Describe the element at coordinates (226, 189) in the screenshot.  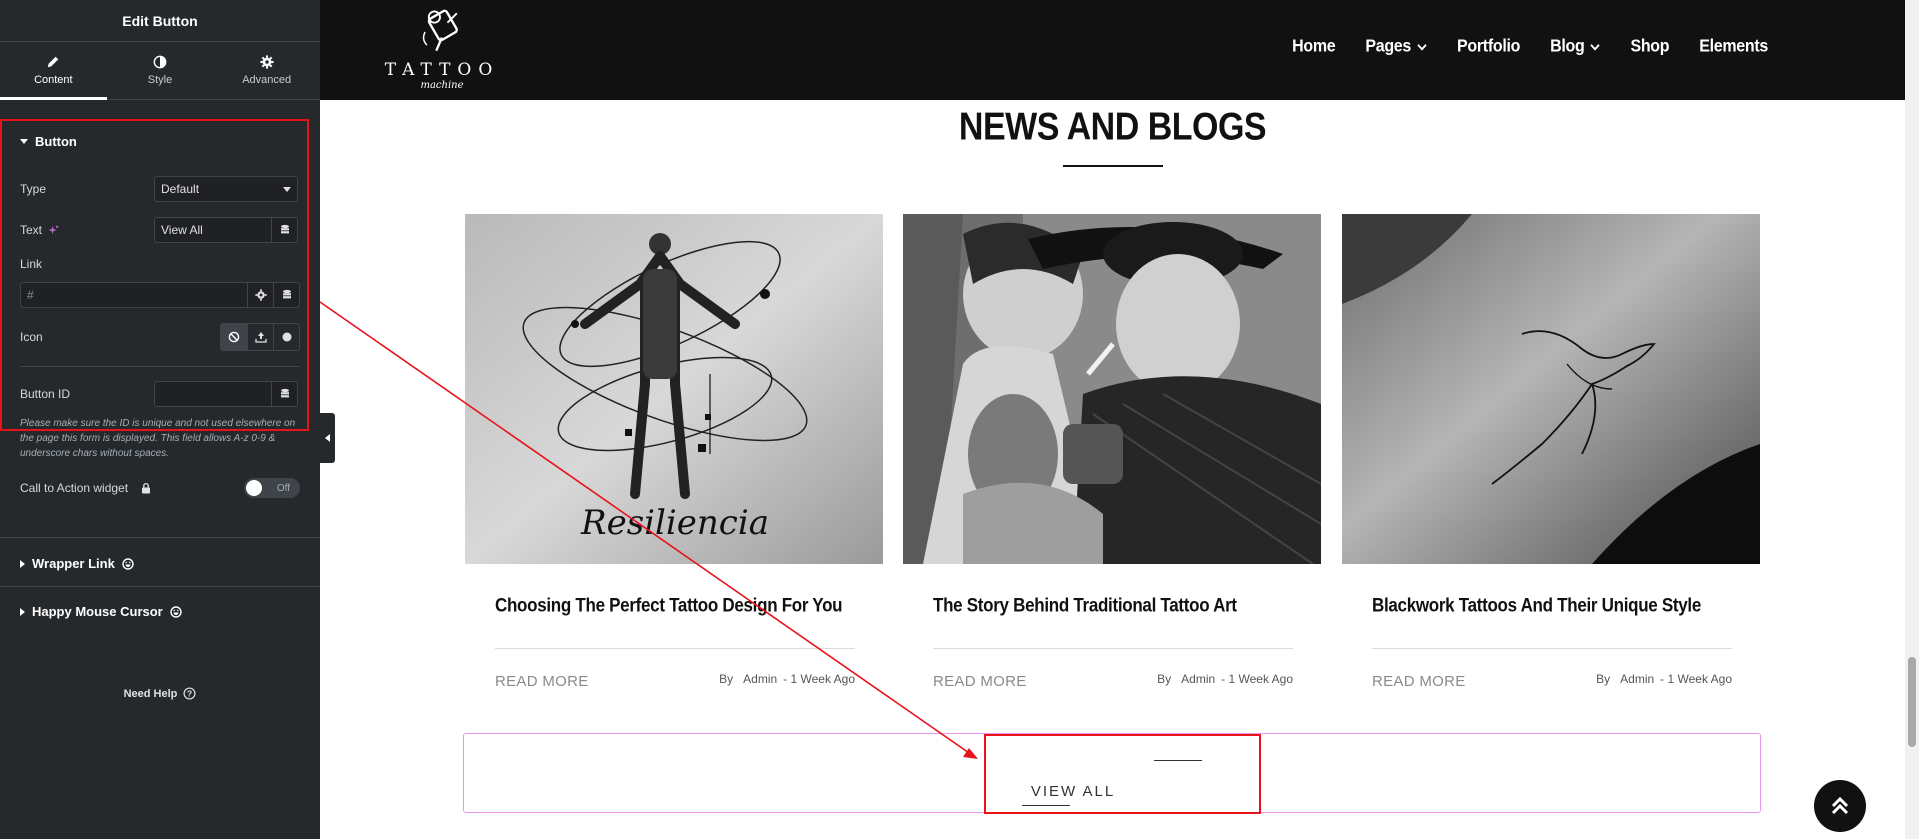
I see `type-select: Default` at that location.